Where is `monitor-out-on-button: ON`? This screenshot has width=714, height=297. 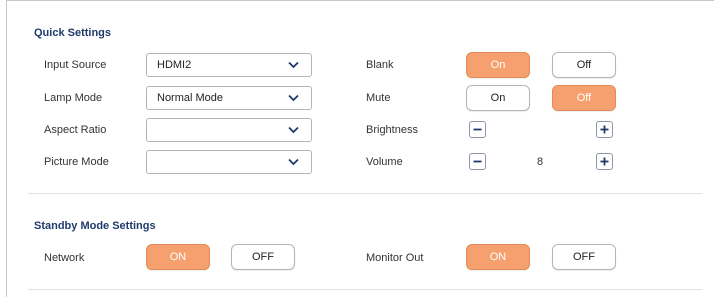
monitor-out-on-button: ON is located at coordinates (498, 257).